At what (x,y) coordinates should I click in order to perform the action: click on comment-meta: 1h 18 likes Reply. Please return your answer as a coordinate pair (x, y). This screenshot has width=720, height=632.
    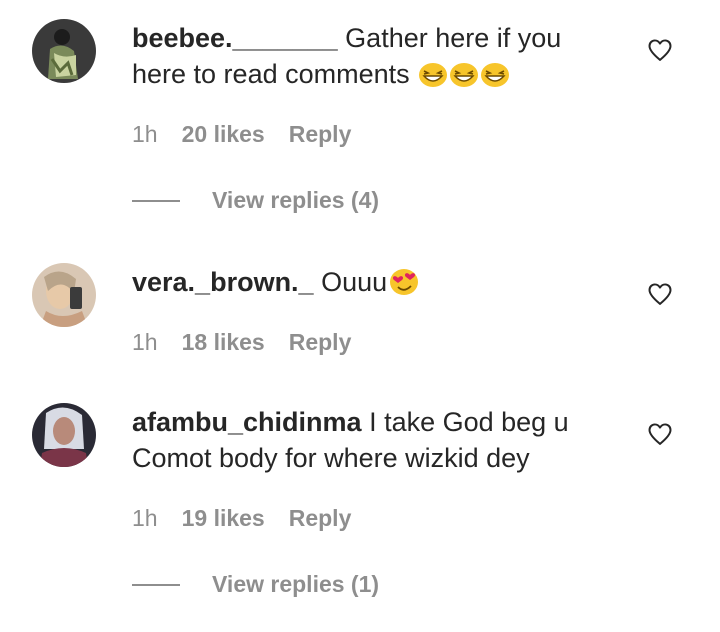
    Looking at the image, I should click on (241, 342).